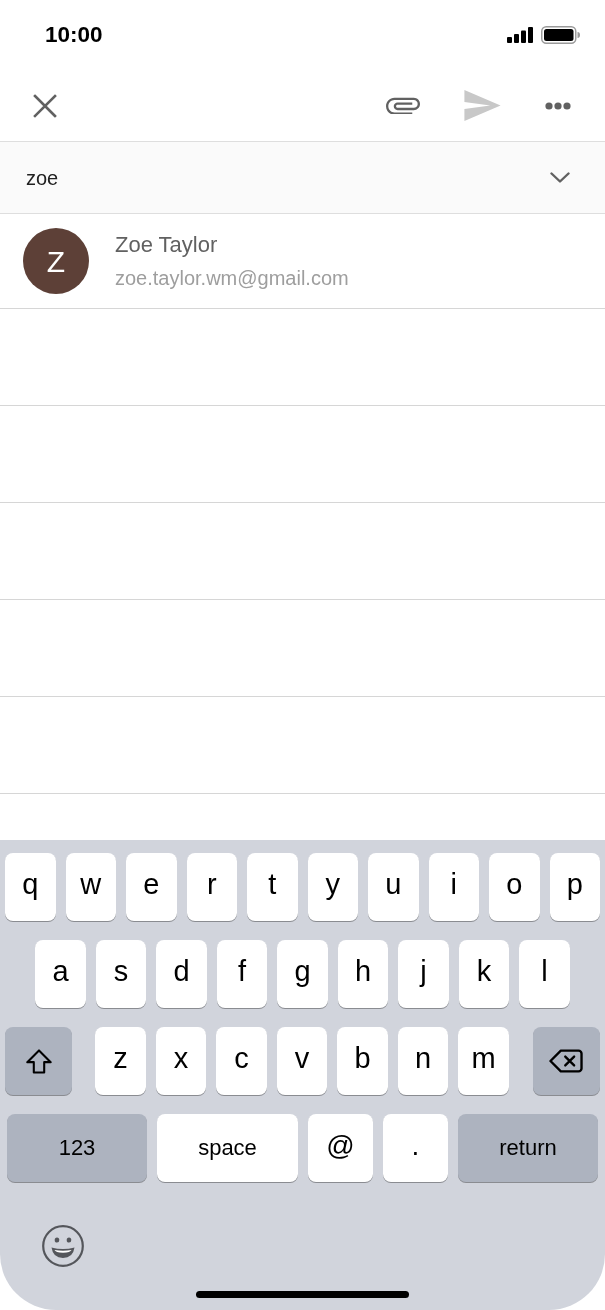  What do you see at coordinates (423, 1061) in the screenshot?
I see `key: n` at bounding box center [423, 1061].